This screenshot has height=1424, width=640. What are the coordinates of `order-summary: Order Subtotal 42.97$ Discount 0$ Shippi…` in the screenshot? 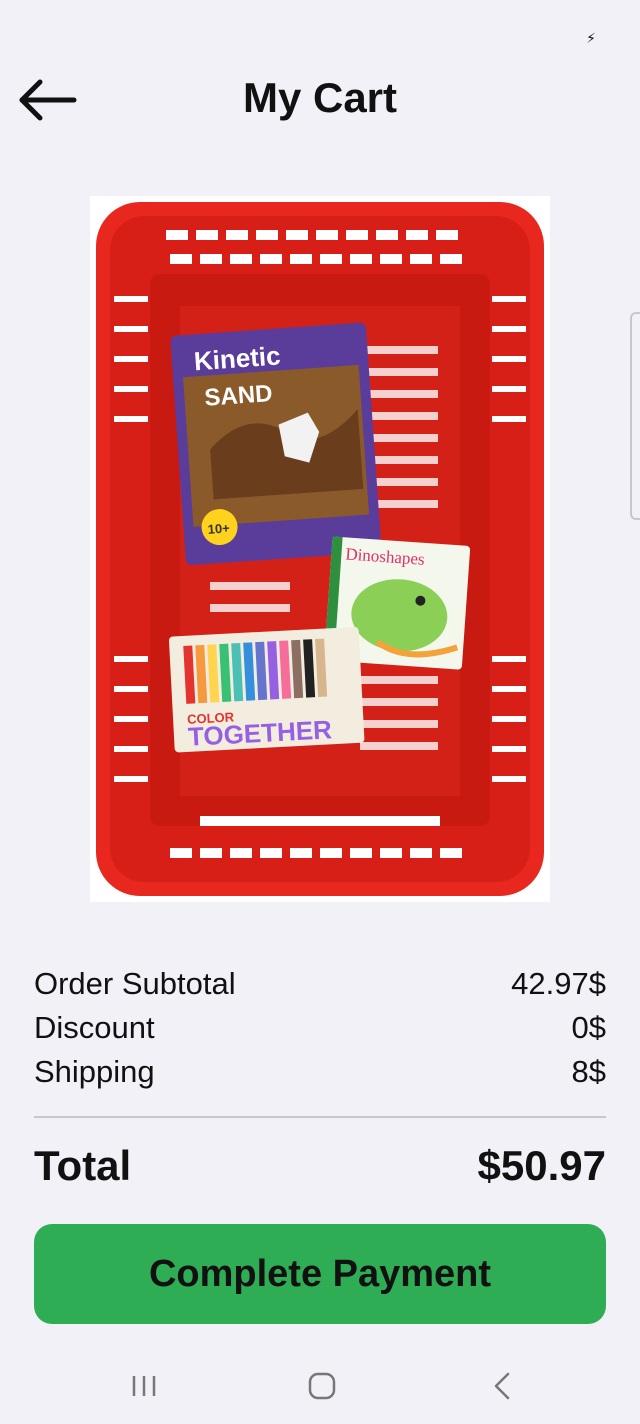 It's located at (320, 1028).